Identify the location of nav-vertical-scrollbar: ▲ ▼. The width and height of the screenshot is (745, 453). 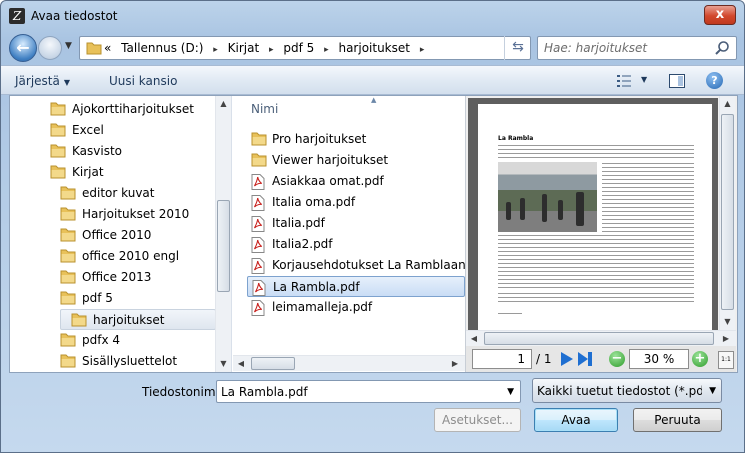
(223, 234).